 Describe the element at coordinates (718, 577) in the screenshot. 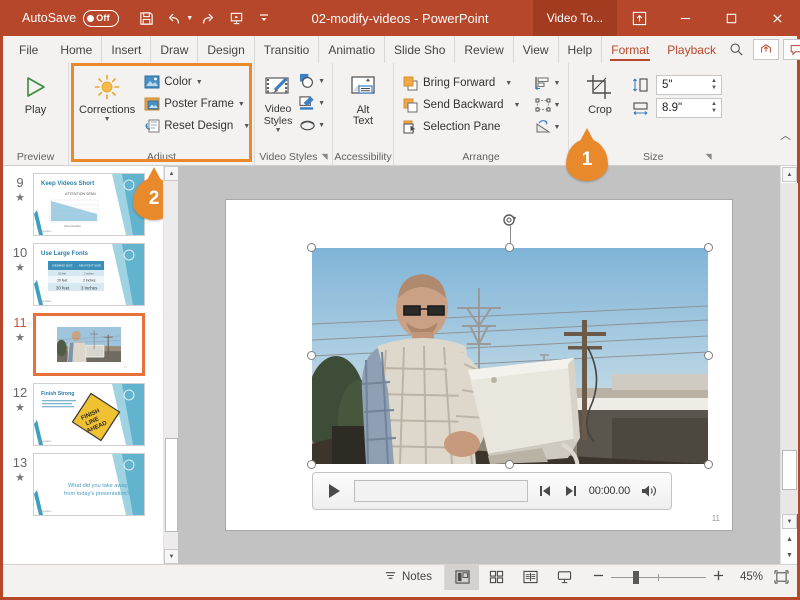

I see `zoom-in-button` at that location.